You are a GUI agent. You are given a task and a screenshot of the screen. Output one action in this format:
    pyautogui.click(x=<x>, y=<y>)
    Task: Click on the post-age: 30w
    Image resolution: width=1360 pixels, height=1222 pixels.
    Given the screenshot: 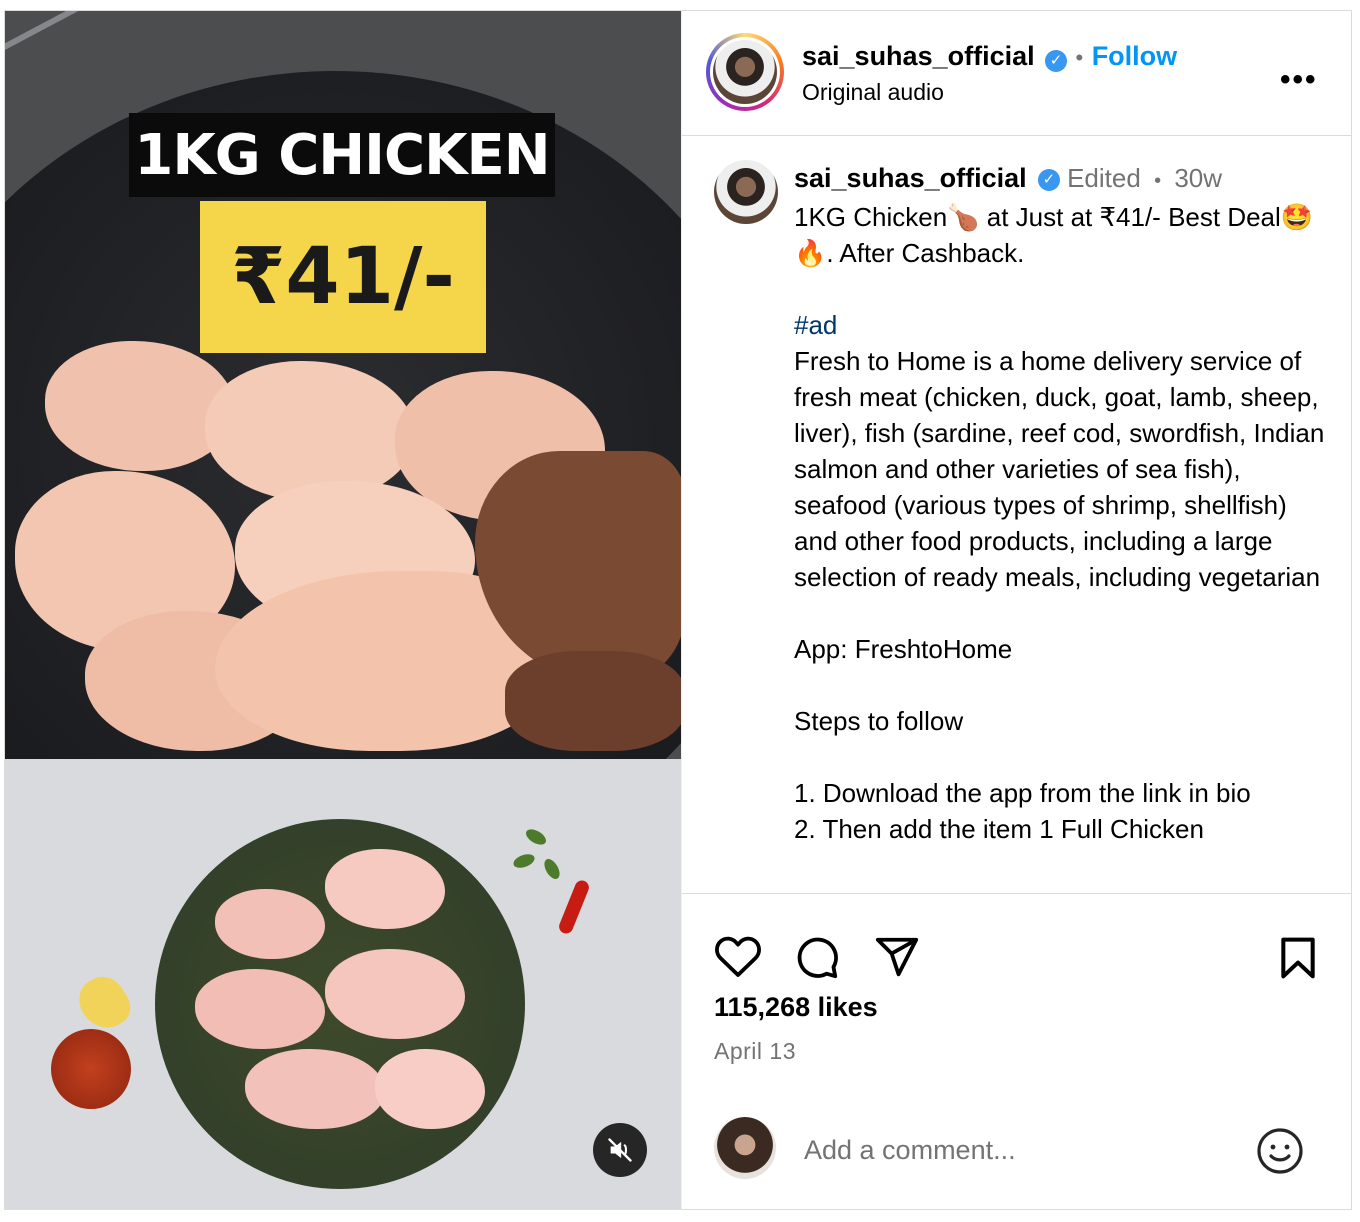 What is the action you would take?
    pyautogui.click(x=1198, y=178)
    